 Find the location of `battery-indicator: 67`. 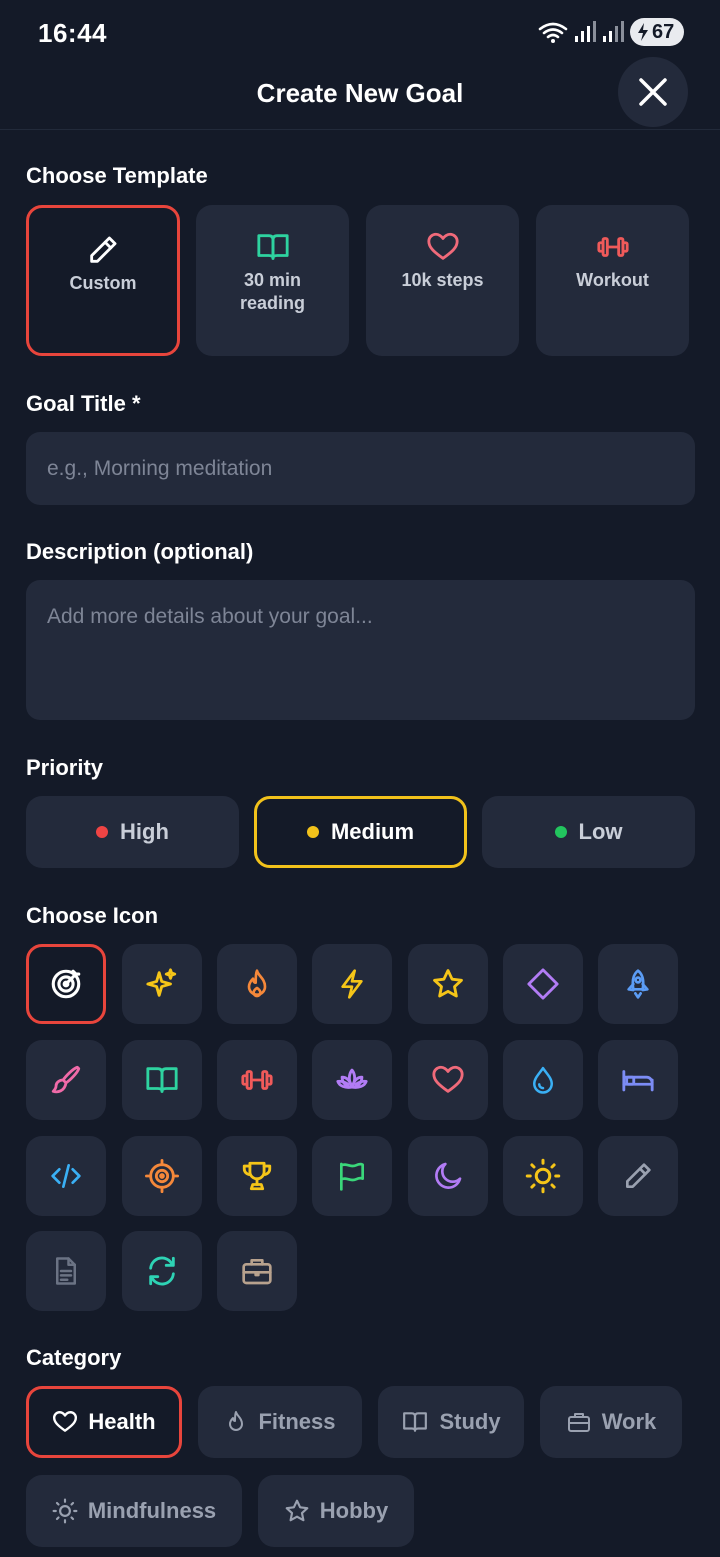

battery-indicator: 67 is located at coordinates (657, 32).